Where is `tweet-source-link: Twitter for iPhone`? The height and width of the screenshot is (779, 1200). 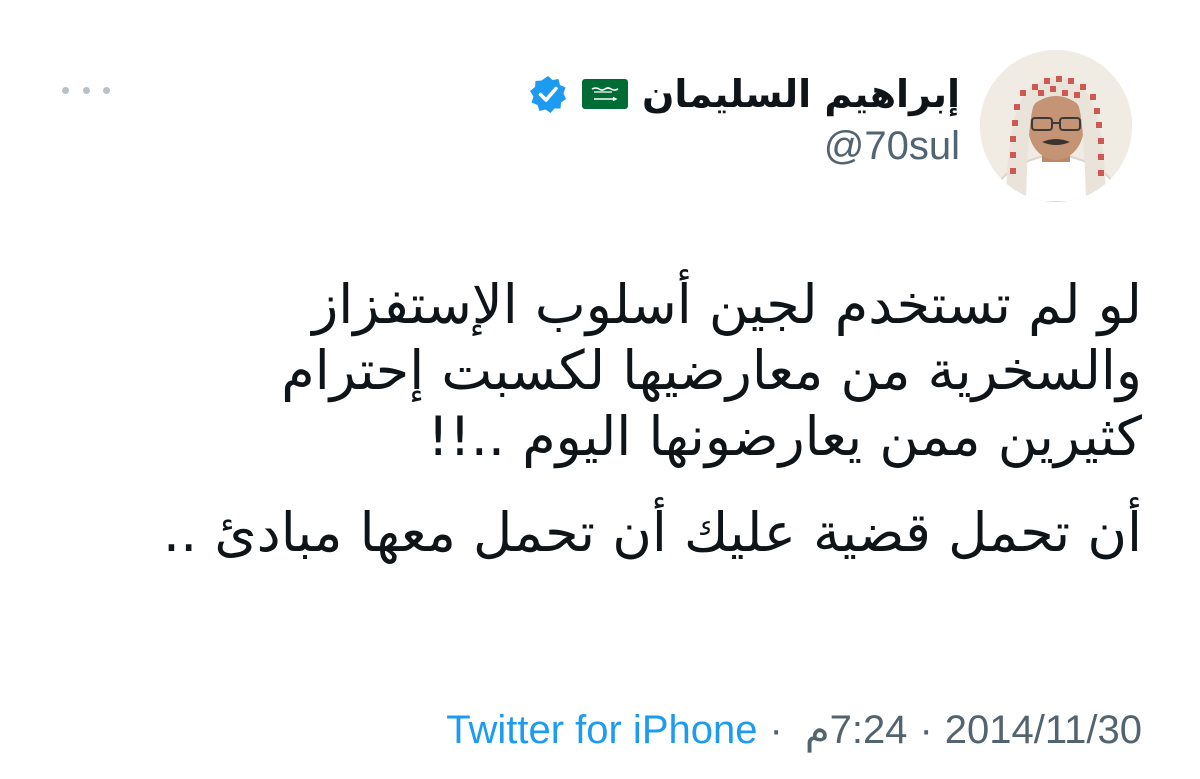
tweet-source-link: Twitter for iPhone is located at coordinates (601, 730).